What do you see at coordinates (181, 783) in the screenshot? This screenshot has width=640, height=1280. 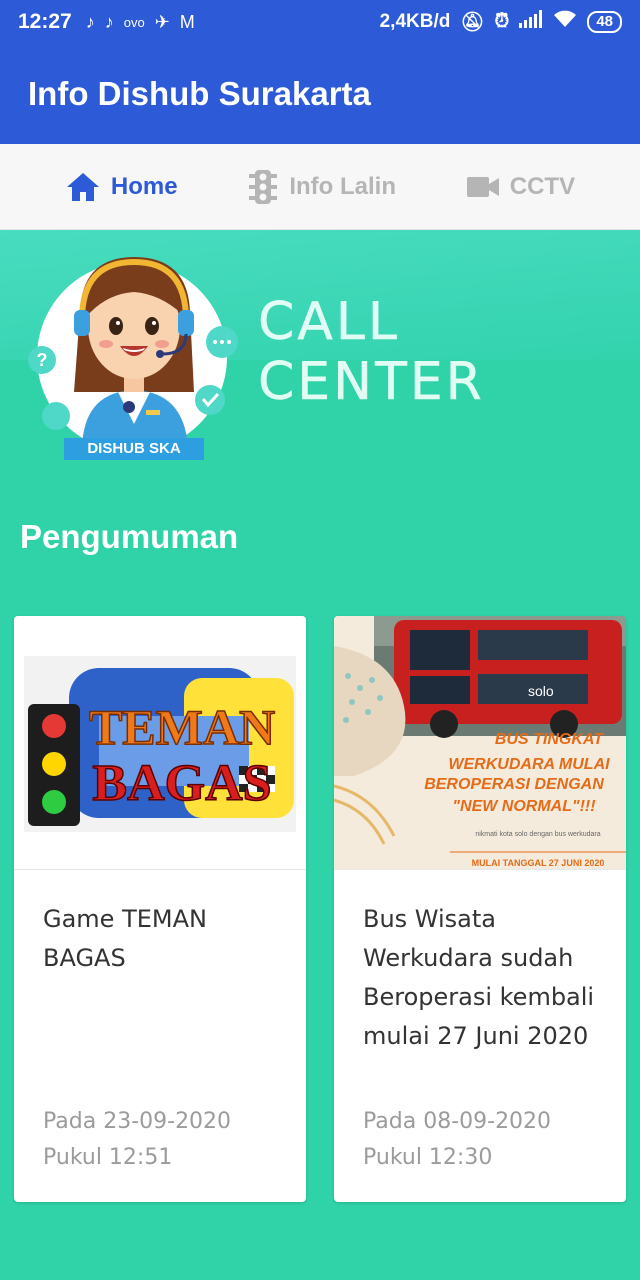 I see `card-image-text-line2: BAGAS` at bounding box center [181, 783].